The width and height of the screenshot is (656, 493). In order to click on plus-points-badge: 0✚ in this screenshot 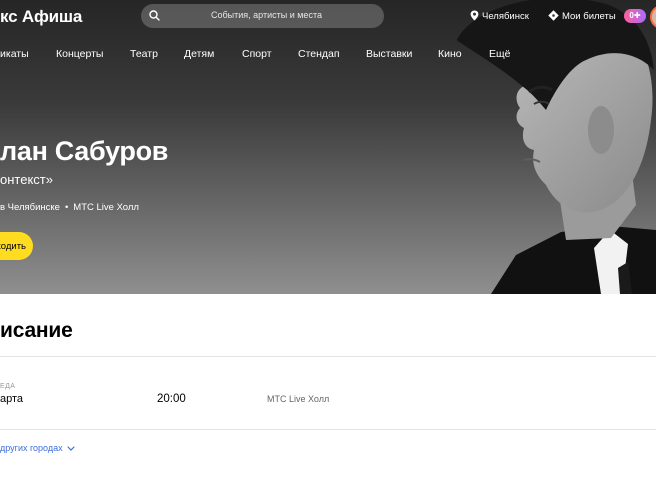, I will do `click(635, 16)`.